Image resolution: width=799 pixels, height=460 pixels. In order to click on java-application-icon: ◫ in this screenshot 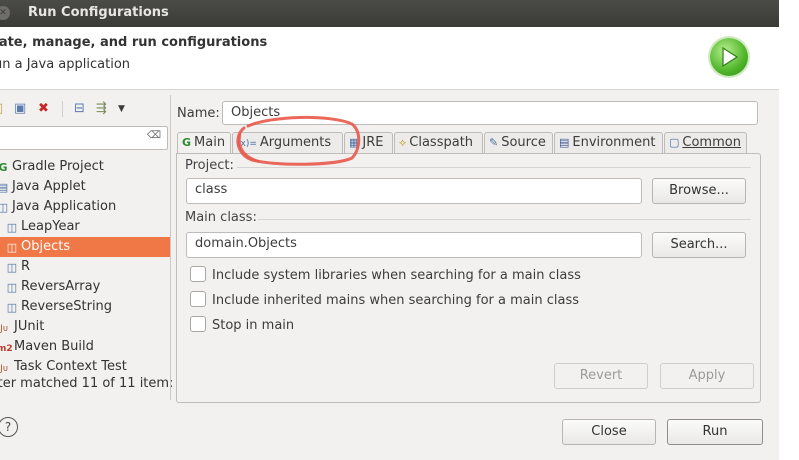, I will do `click(4, 207)`.